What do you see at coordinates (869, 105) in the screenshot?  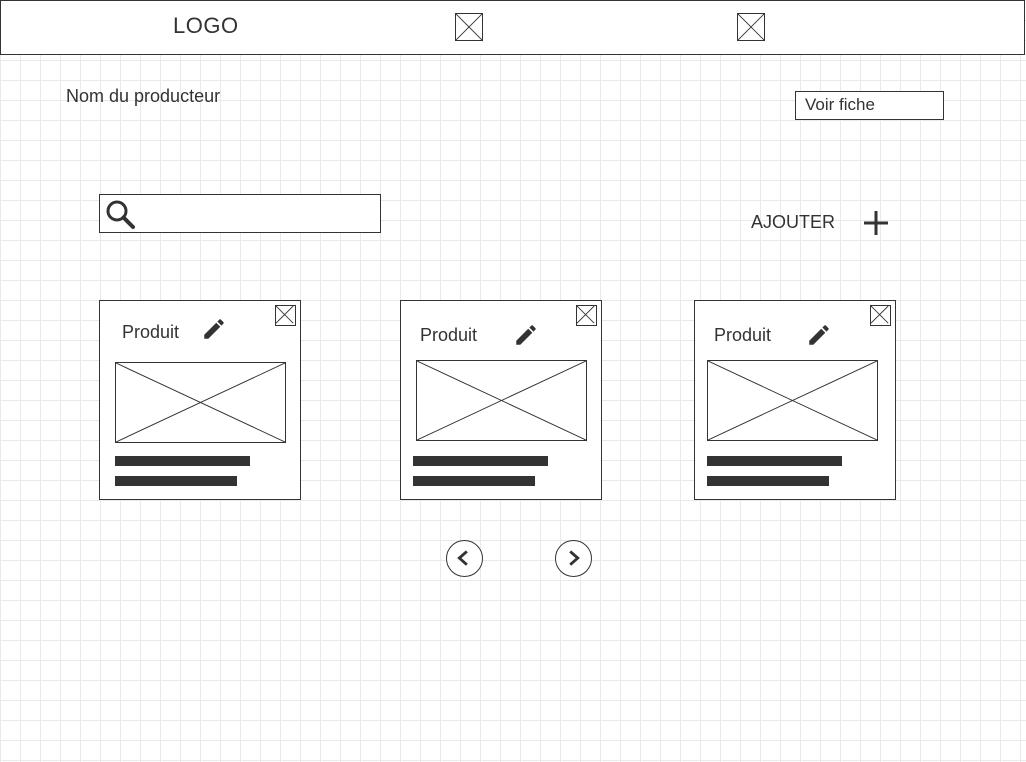 I see `view-sheet-button: Voir fiche` at bounding box center [869, 105].